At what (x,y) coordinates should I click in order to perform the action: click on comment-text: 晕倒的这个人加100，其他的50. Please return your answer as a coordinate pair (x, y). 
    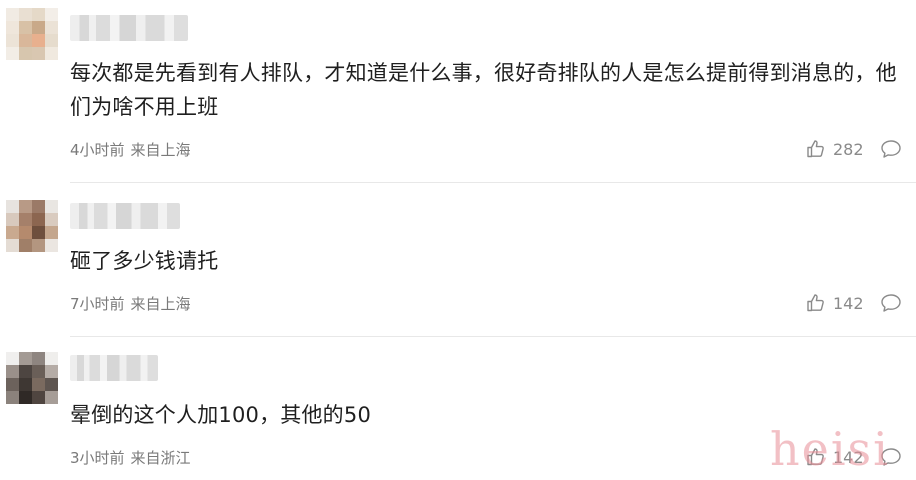
    Looking at the image, I should click on (221, 415).